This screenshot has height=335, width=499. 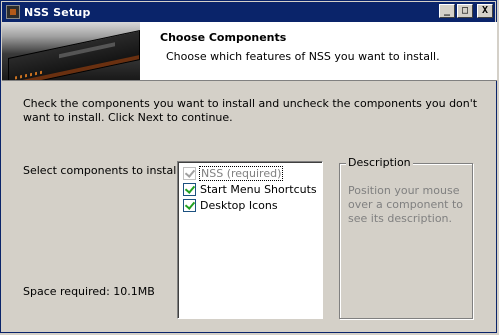 I want to click on window-controls: _ □ X, so click(x=466, y=11).